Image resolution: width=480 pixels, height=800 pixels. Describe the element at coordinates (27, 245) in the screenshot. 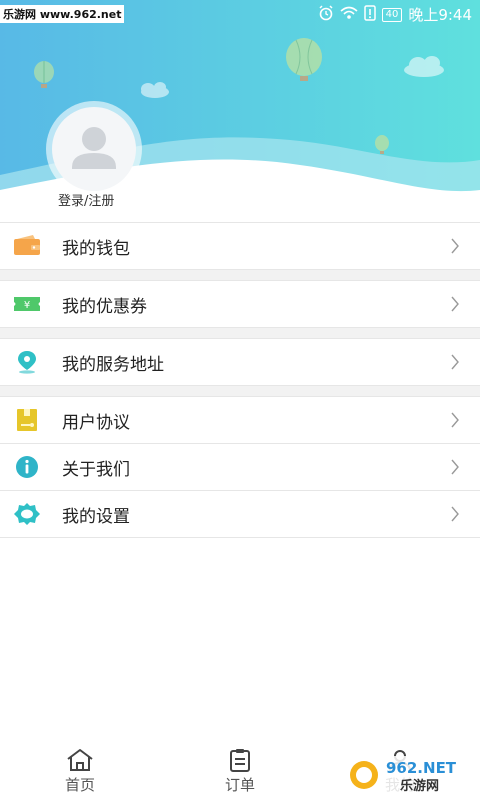

I see `wallet-icon` at that location.